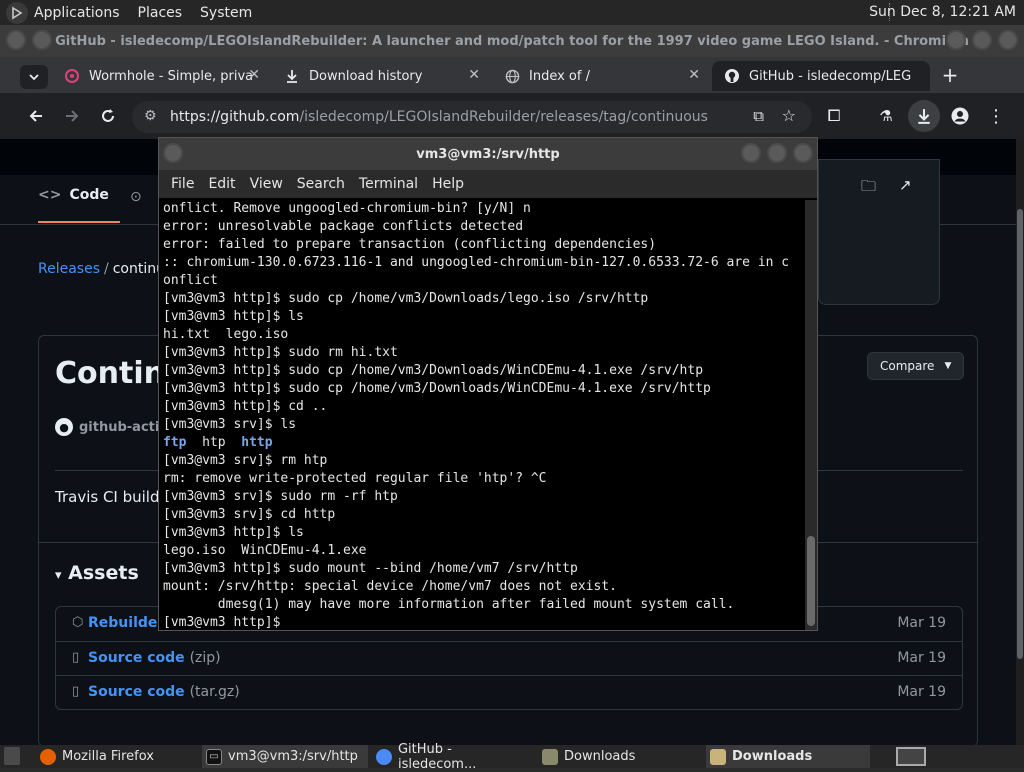 The width and height of the screenshot is (1024, 772). Describe the element at coordinates (448, 184) in the screenshot. I see `menu-help: Help` at that location.